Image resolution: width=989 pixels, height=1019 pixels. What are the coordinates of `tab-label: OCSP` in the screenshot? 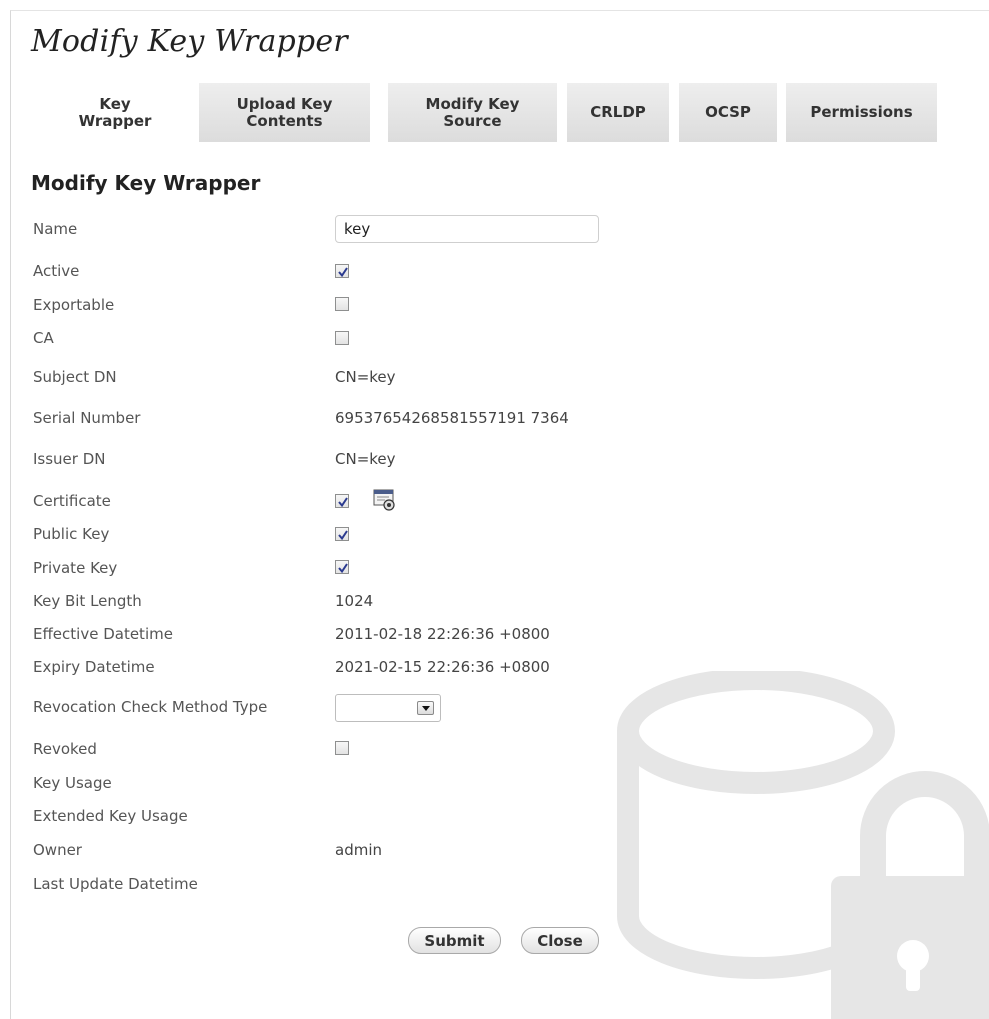 It's located at (728, 112).